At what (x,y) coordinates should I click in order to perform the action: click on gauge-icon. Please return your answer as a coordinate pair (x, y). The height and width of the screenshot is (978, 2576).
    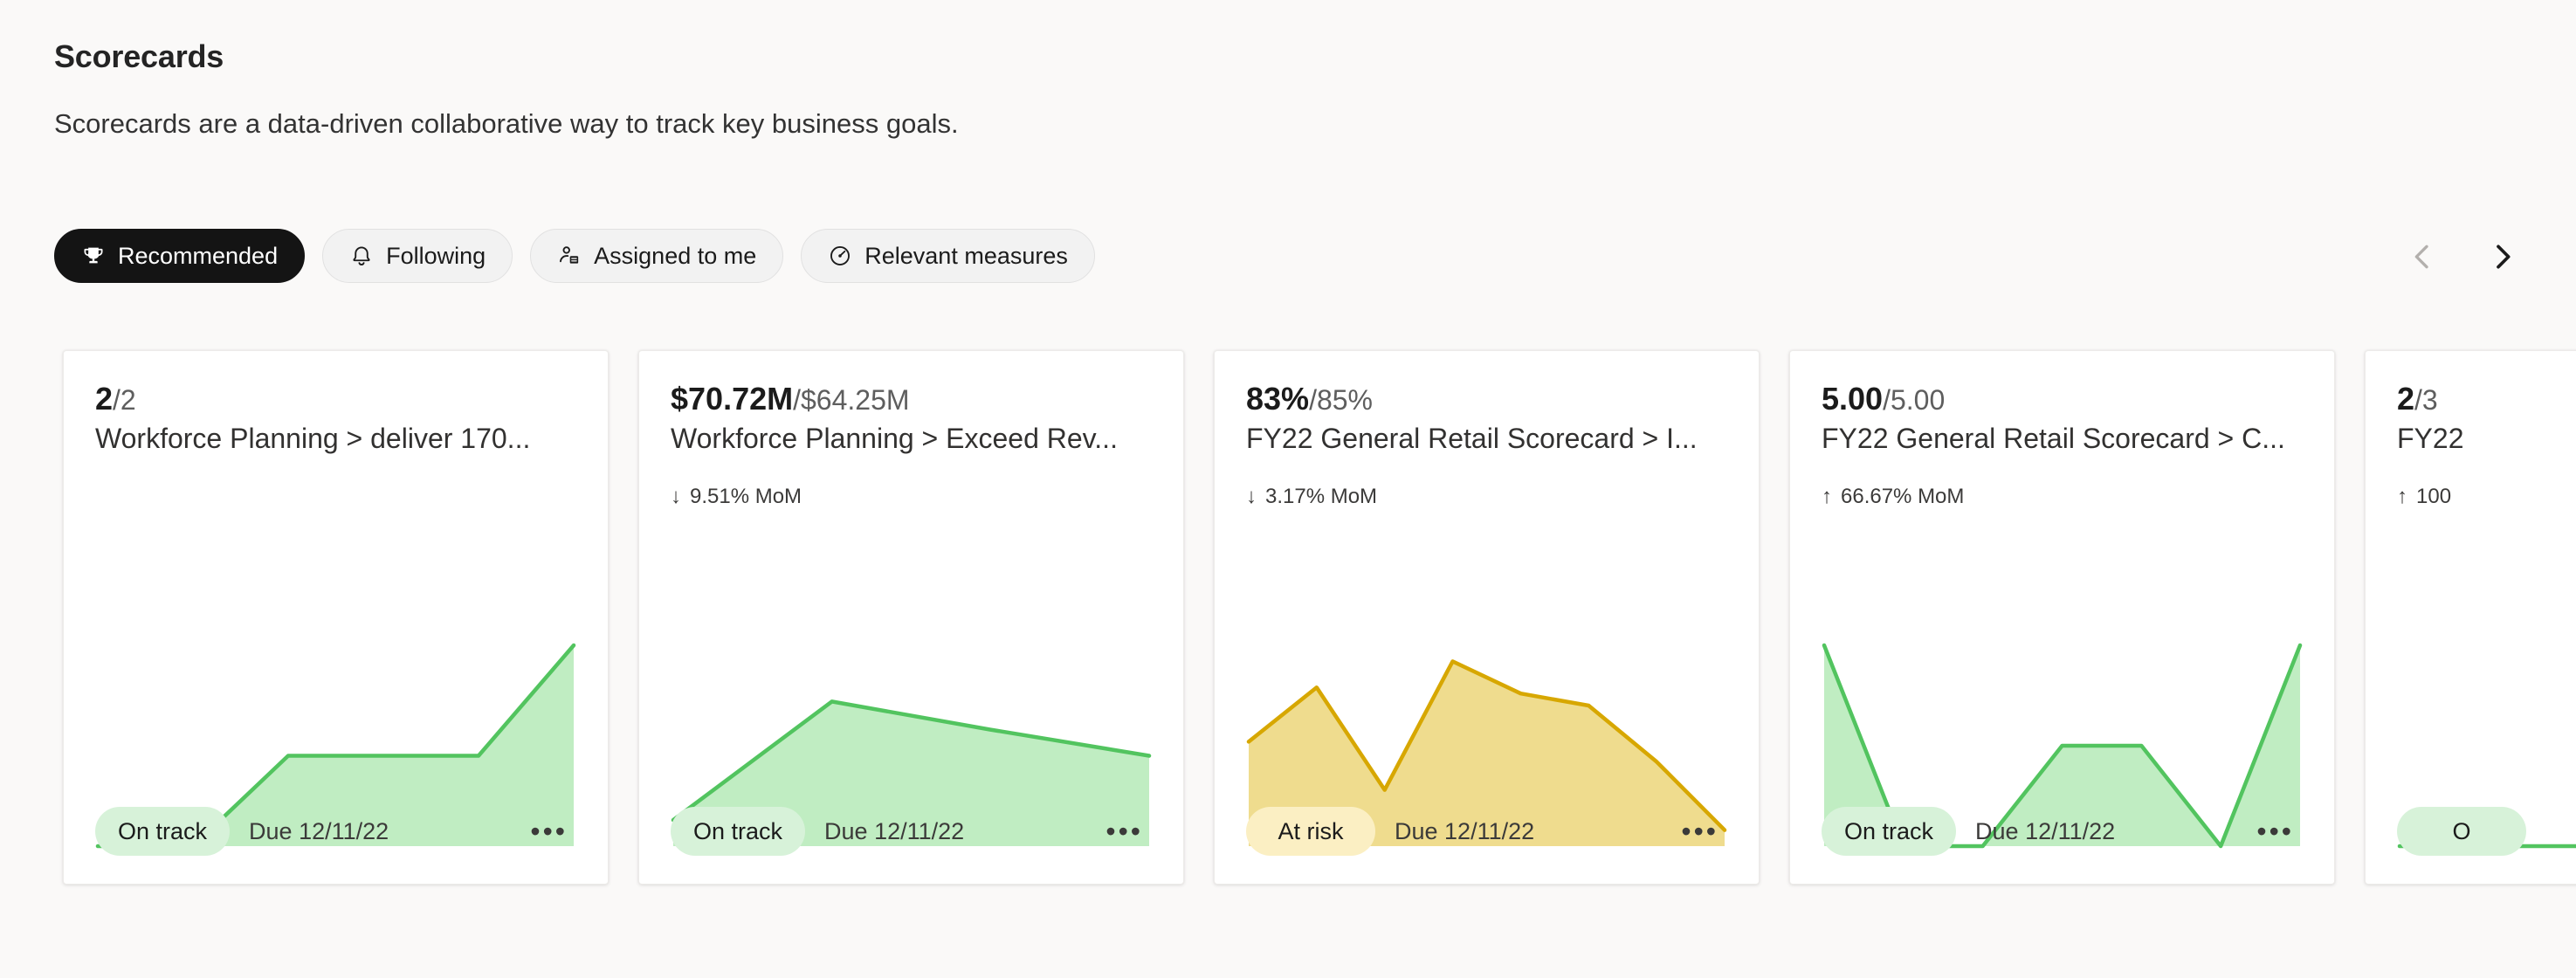
    Looking at the image, I should click on (840, 256).